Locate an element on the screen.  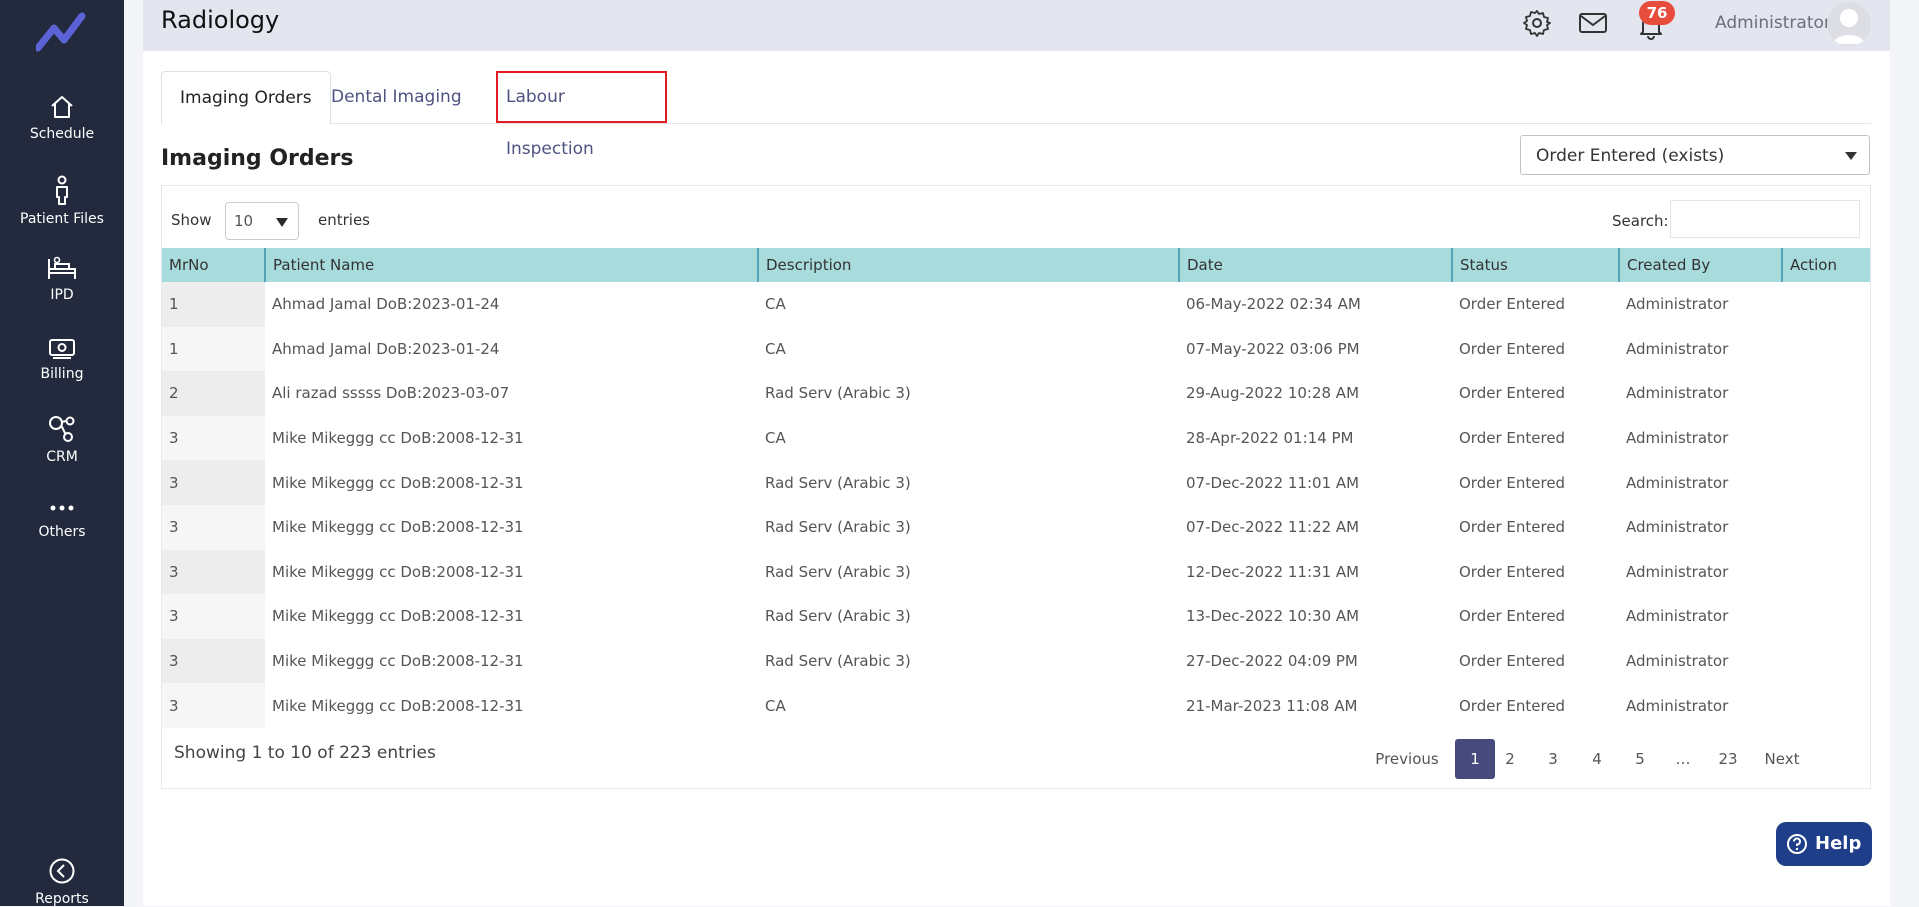
sidebar-item-schedule: Schedule is located at coordinates (62, 118).